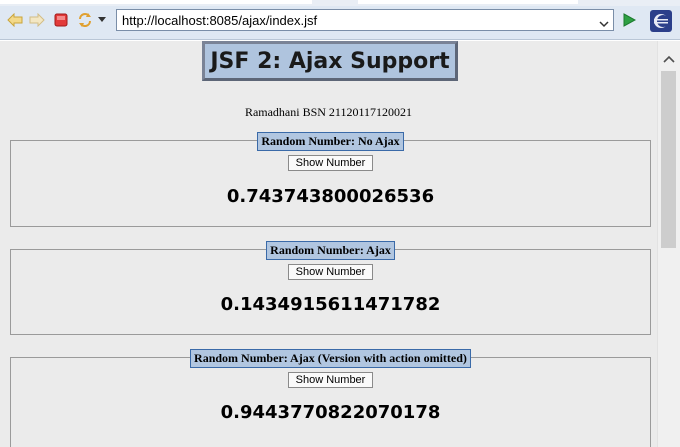 Image resolution: width=680 pixels, height=447 pixels. I want to click on url-bar: http://localhost:8085/ajax/index.jsf, so click(365, 20).